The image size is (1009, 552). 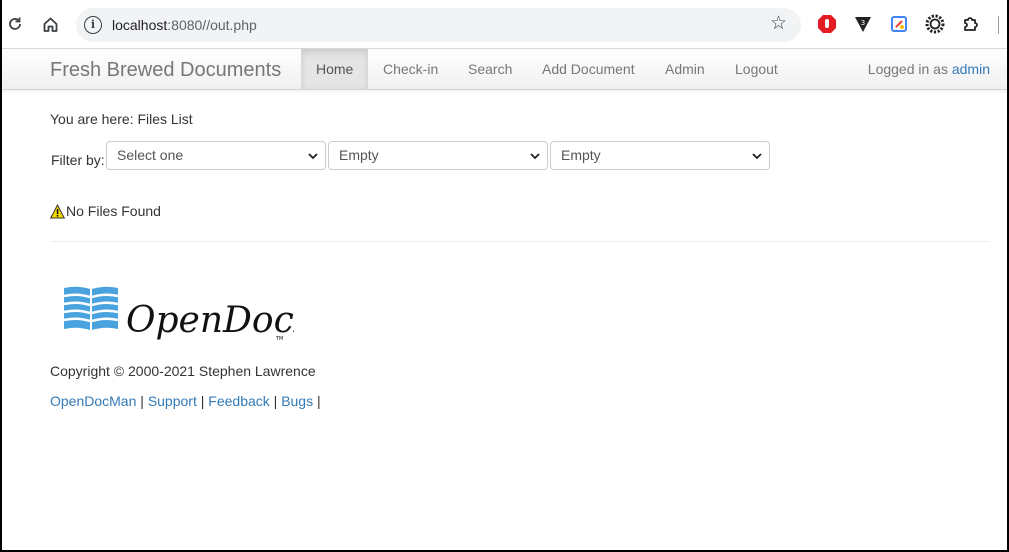 I want to click on footer-link-bugs: Bugs, so click(x=297, y=401).